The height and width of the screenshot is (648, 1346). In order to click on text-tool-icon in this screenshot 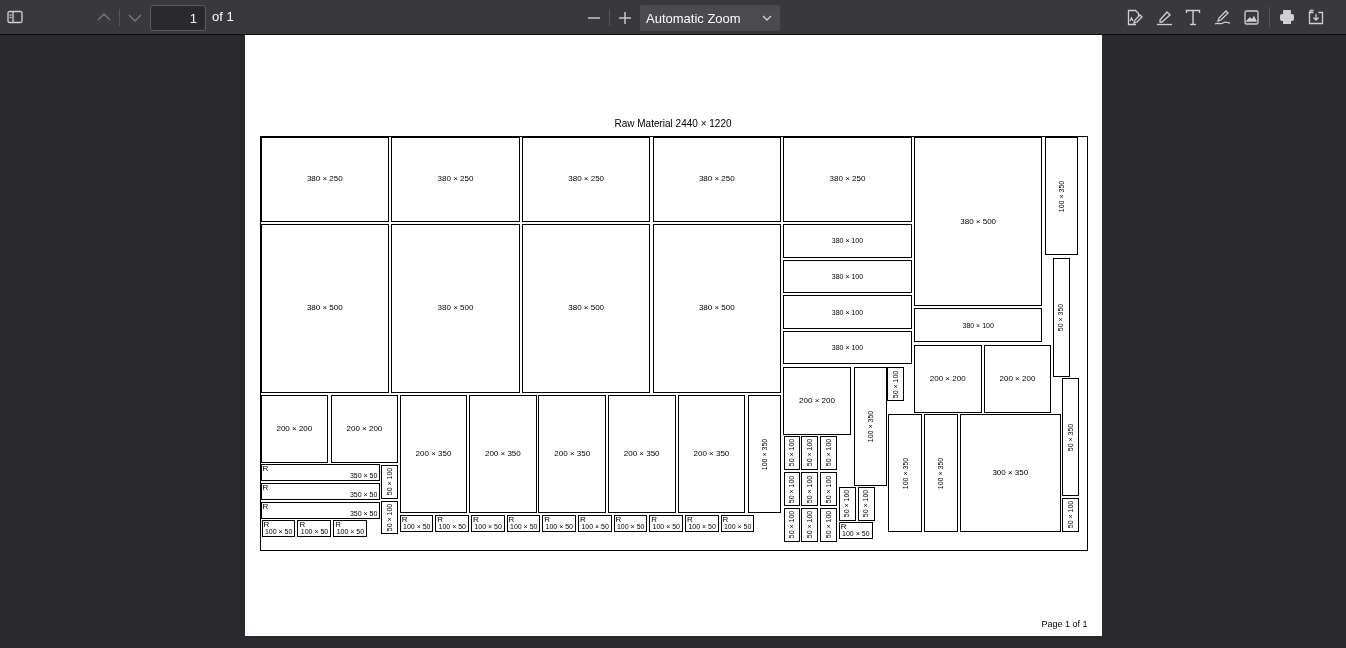, I will do `click(1193, 17)`.